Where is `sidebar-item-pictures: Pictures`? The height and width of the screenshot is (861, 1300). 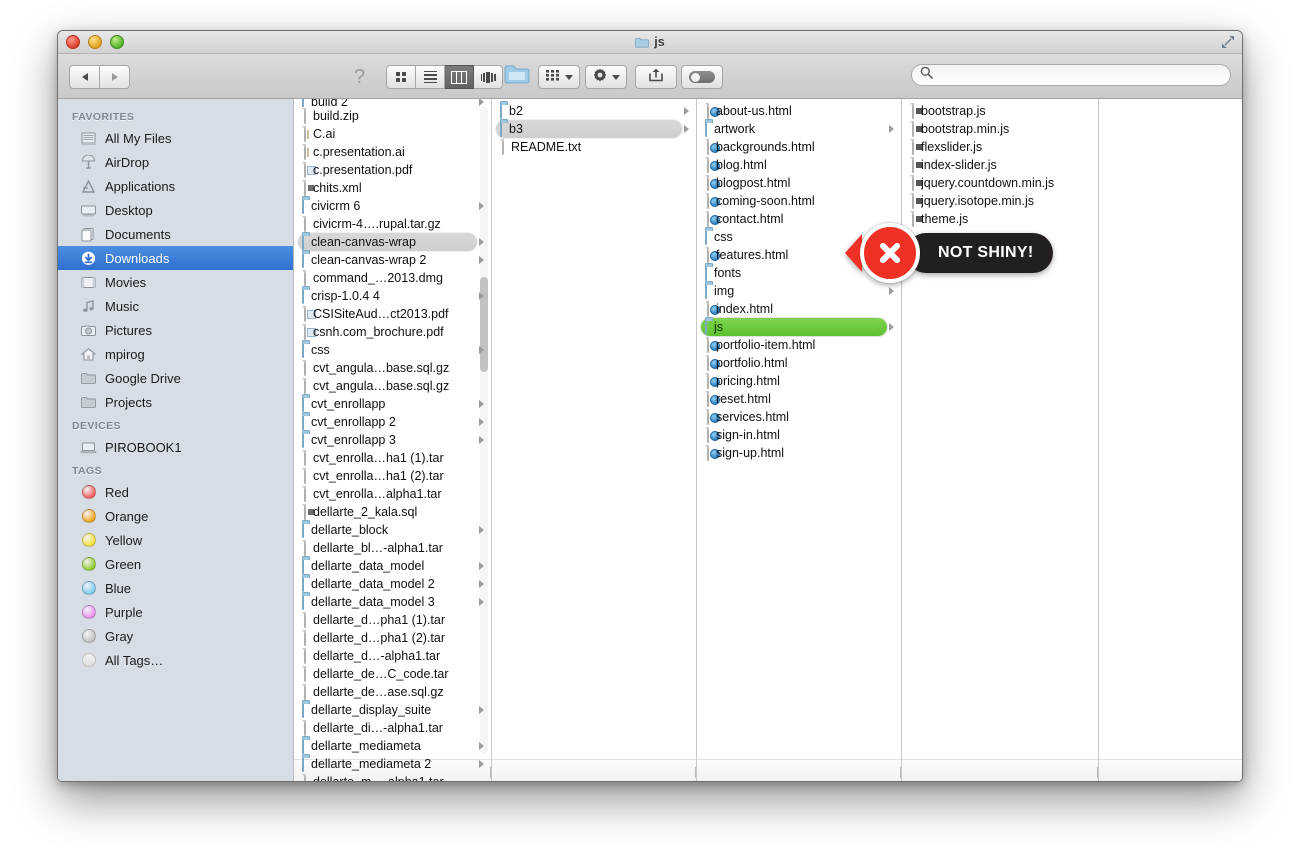
sidebar-item-pictures: Pictures is located at coordinates (175, 330).